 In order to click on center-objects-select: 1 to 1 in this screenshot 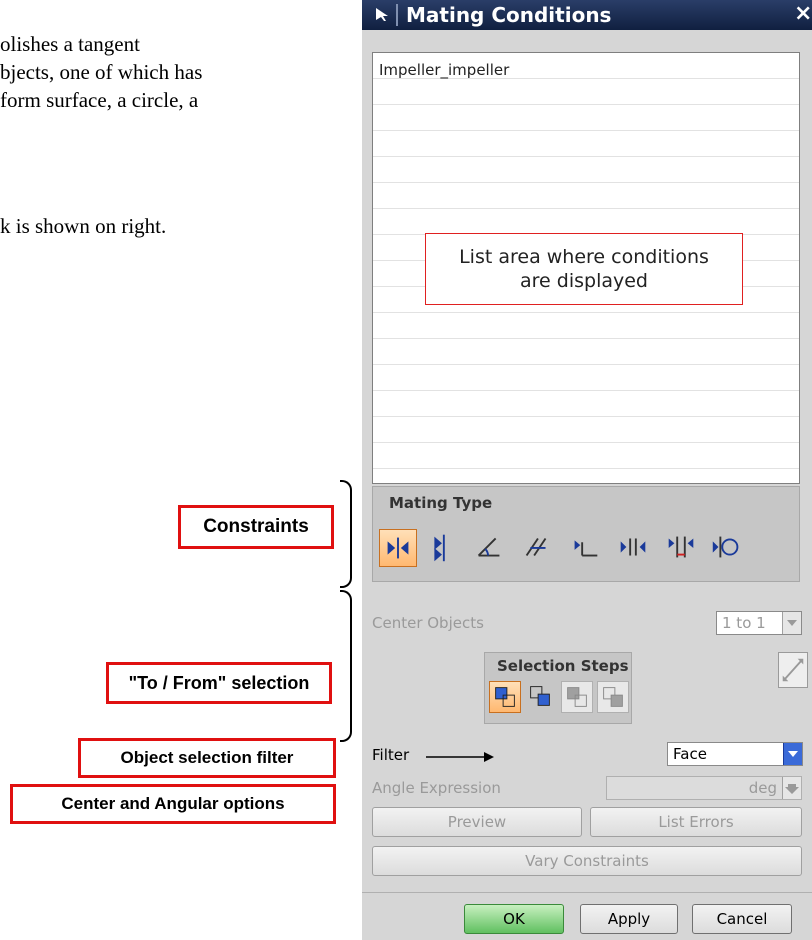, I will do `click(759, 623)`.